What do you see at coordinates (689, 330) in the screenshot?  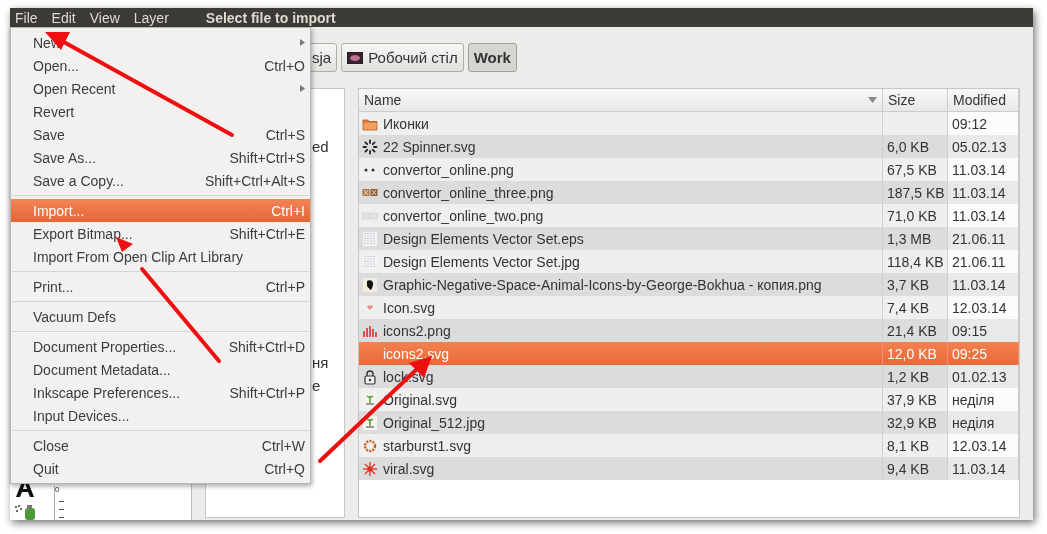 I see `file-row: icons2.png 21,4 KB 09:15` at bounding box center [689, 330].